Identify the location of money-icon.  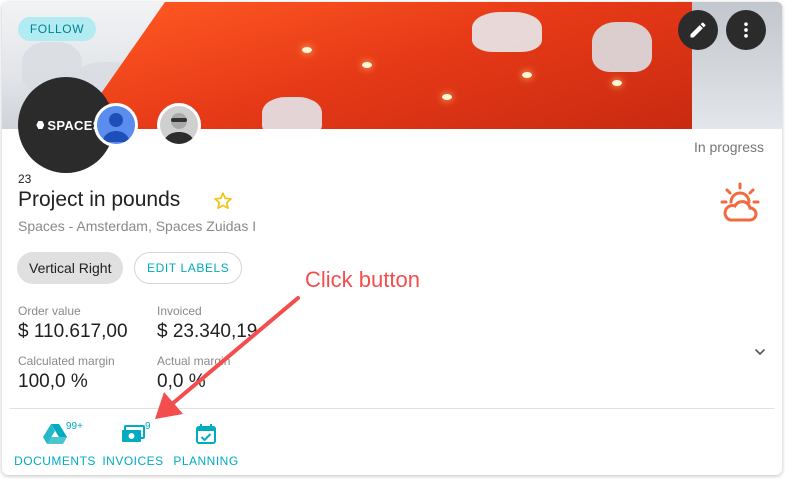
(133, 433).